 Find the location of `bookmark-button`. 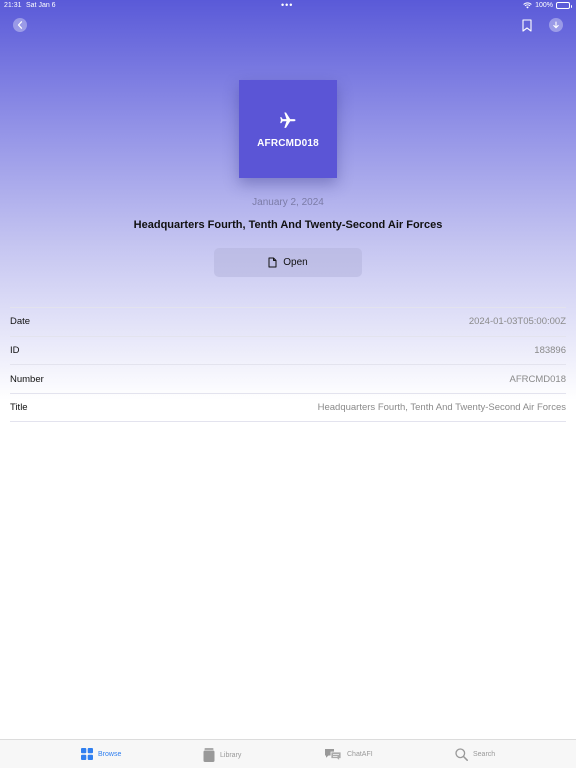

bookmark-button is located at coordinates (527, 25).